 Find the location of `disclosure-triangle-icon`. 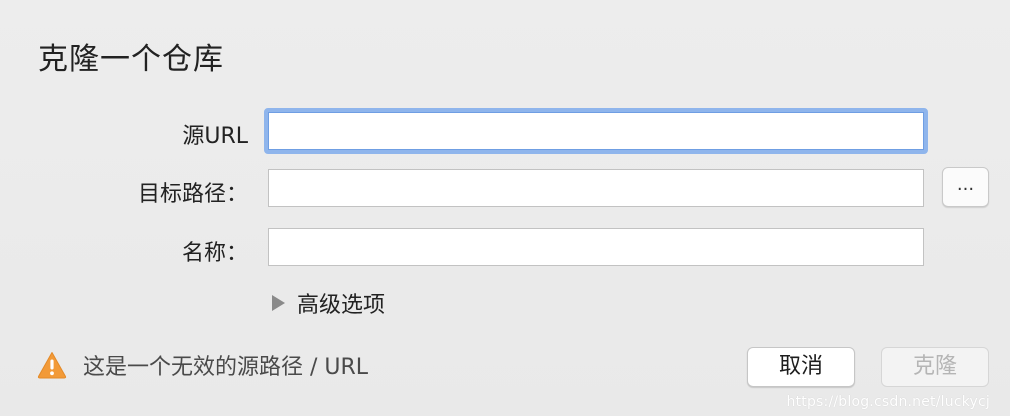

disclosure-triangle-icon is located at coordinates (278, 303).